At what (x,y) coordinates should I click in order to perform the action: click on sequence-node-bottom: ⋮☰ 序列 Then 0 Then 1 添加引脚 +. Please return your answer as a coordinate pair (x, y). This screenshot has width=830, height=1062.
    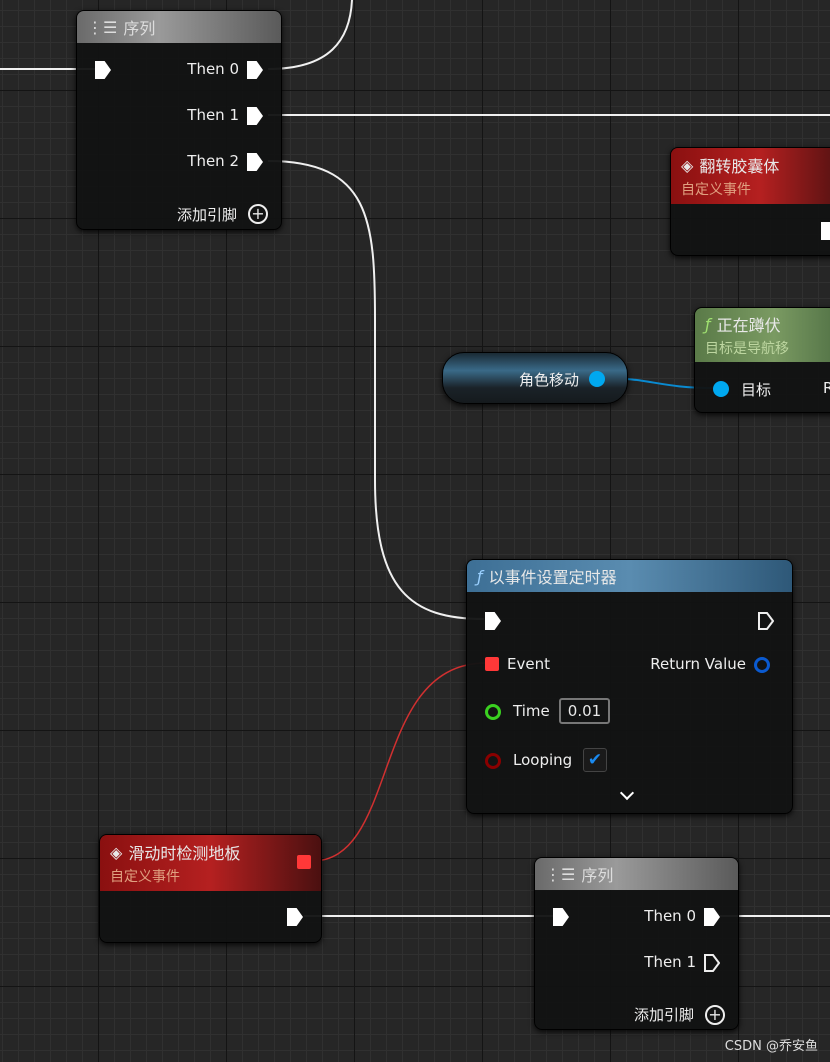
    Looking at the image, I should click on (636, 943).